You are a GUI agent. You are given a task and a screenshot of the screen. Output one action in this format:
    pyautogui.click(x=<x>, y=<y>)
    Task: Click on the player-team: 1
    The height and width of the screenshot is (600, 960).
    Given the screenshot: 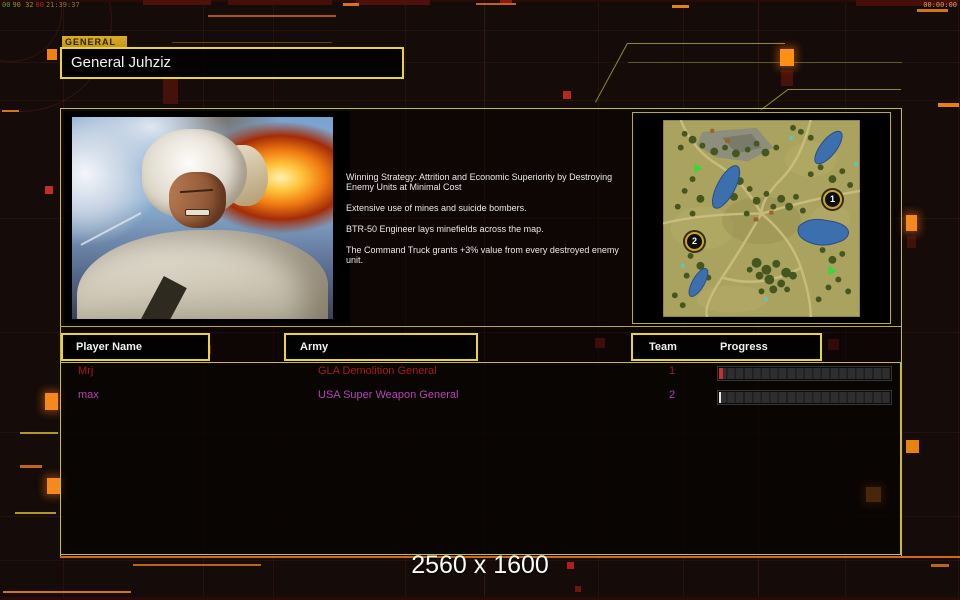 What is the action you would take?
    pyautogui.click(x=672, y=371)
    